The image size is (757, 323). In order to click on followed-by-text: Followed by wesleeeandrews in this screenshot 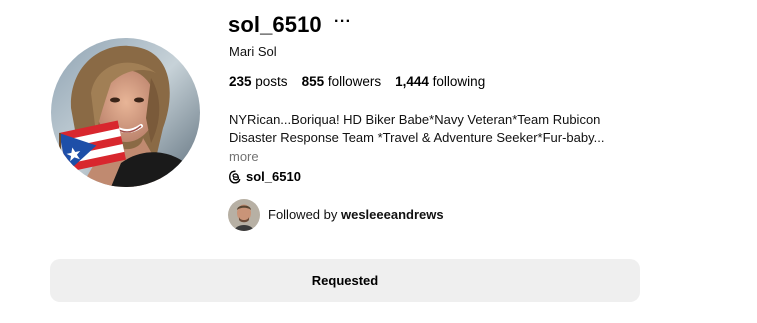, I will do `click(356, 215)`.